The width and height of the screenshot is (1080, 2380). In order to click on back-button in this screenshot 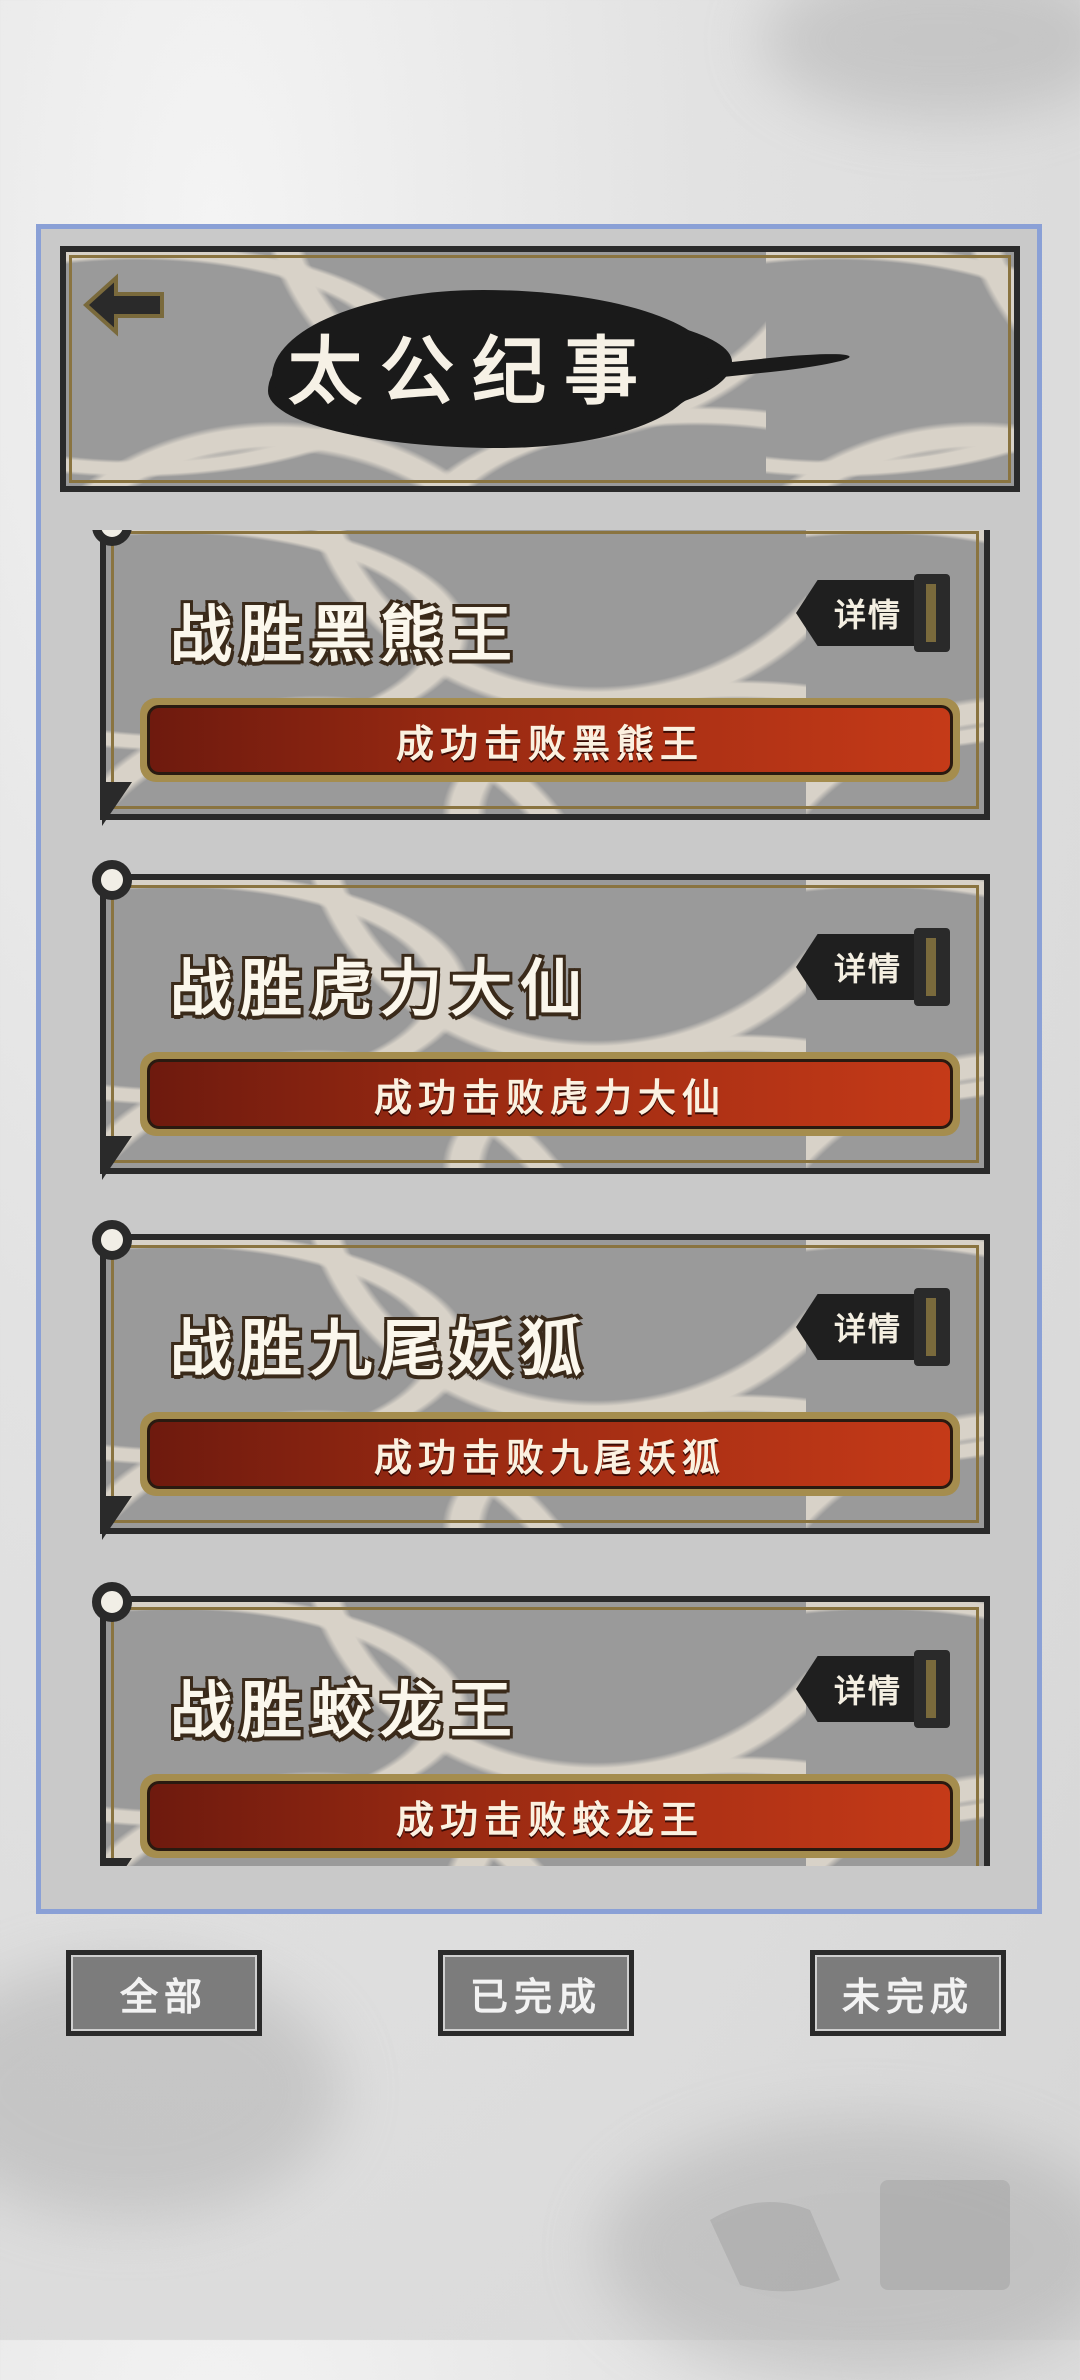, I will do `click(125, 305)`.